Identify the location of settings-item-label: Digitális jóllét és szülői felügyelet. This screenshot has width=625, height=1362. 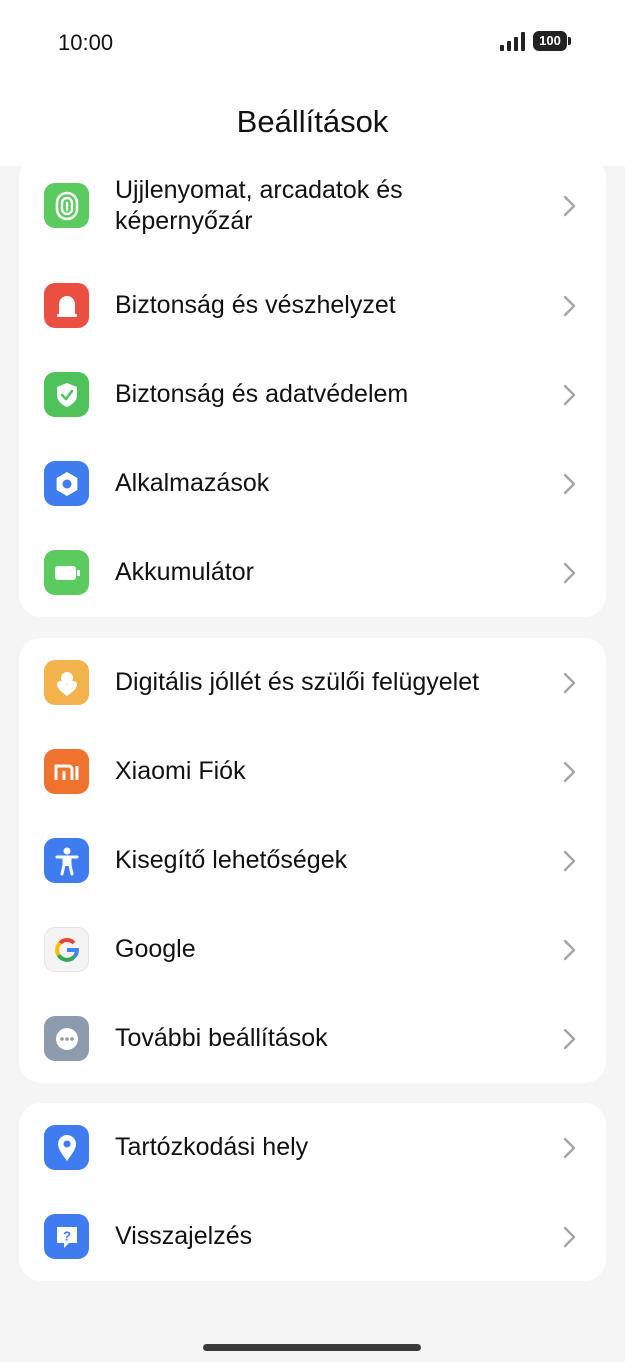
(297, 682).